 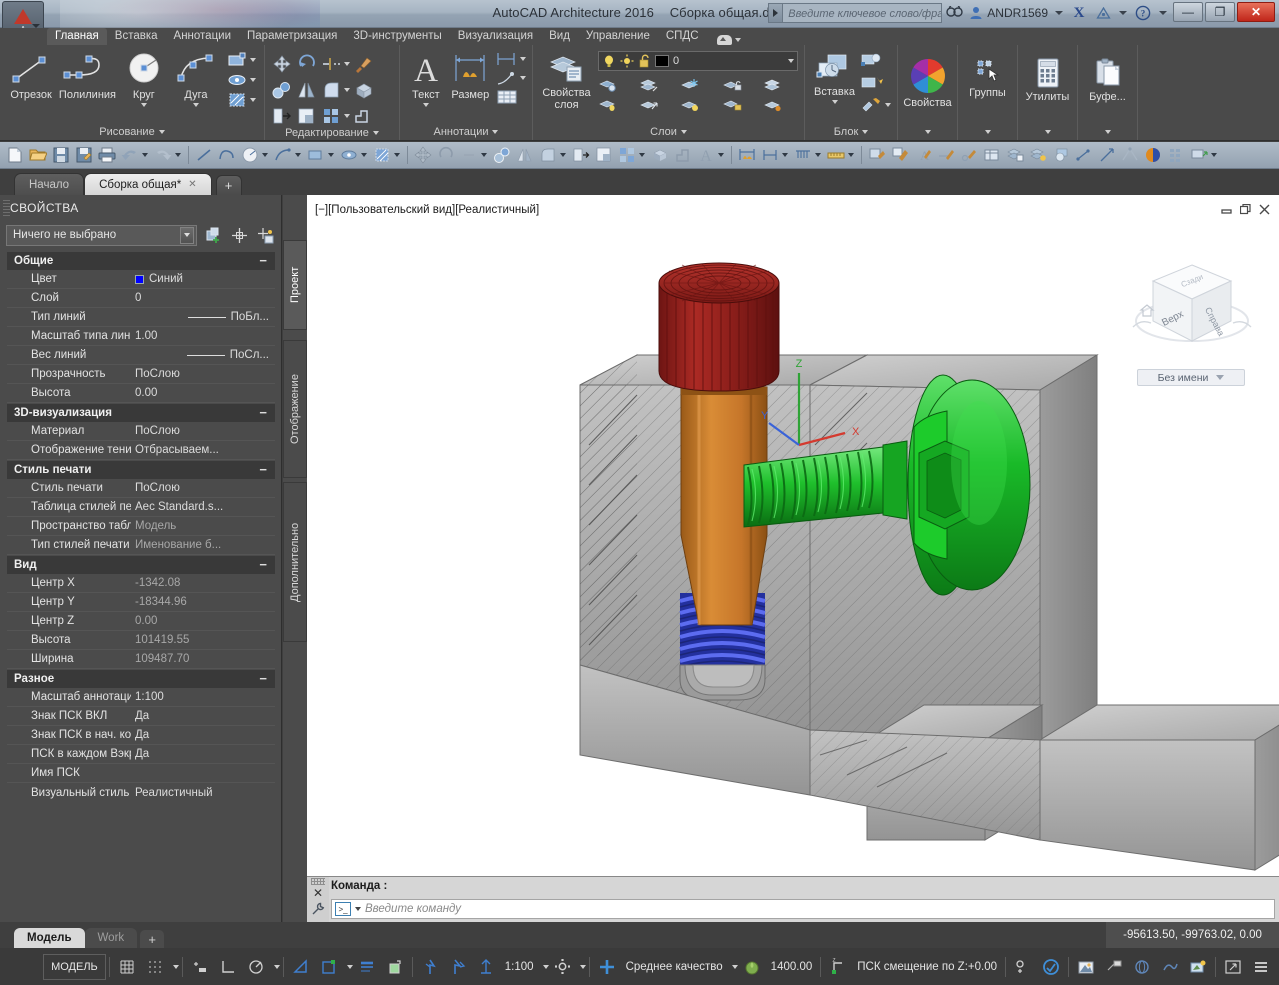 What do you see at coordinates (660, 155) in the screenshot?
I see `extrude-icon` at bounding box center [660, 155].